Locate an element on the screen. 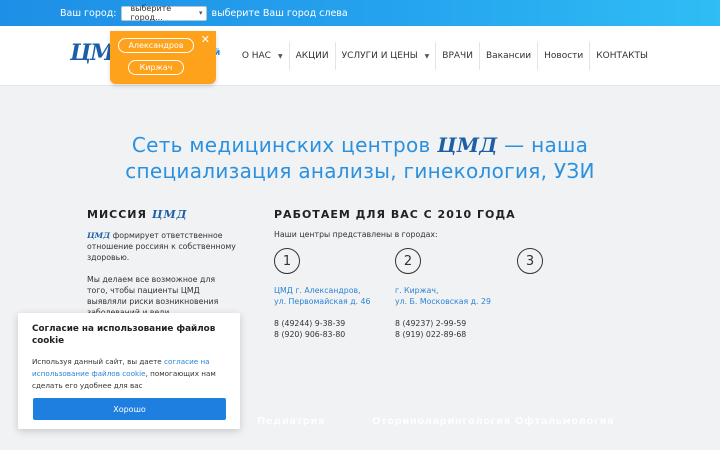 The image size is (720, 450). nav-item-news: Новости is located at coordinates (563, 56).